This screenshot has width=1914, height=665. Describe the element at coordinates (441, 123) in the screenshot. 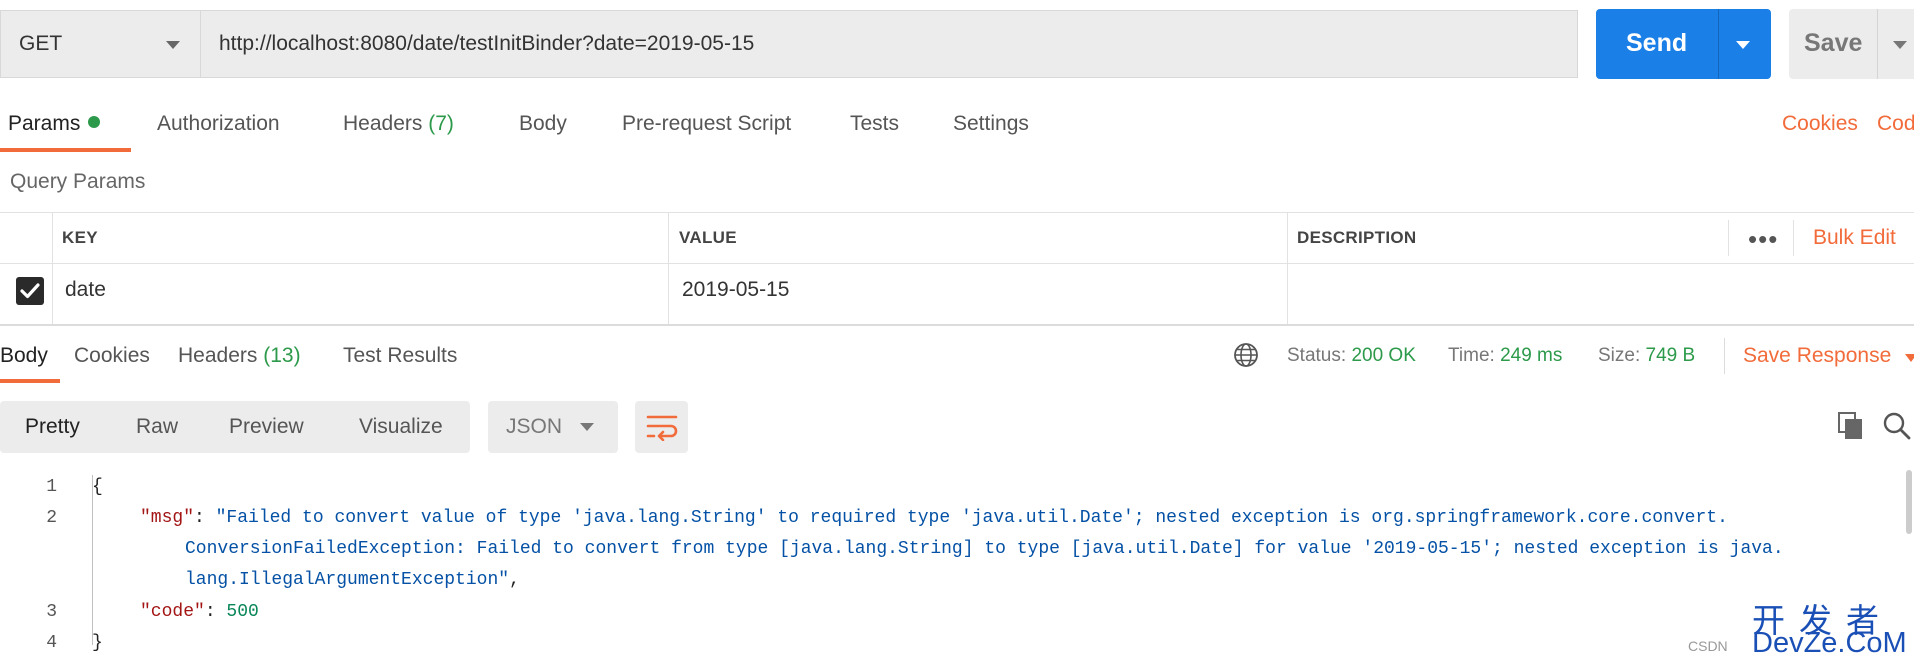

I see `tab-headers-count: (7)` at that location.